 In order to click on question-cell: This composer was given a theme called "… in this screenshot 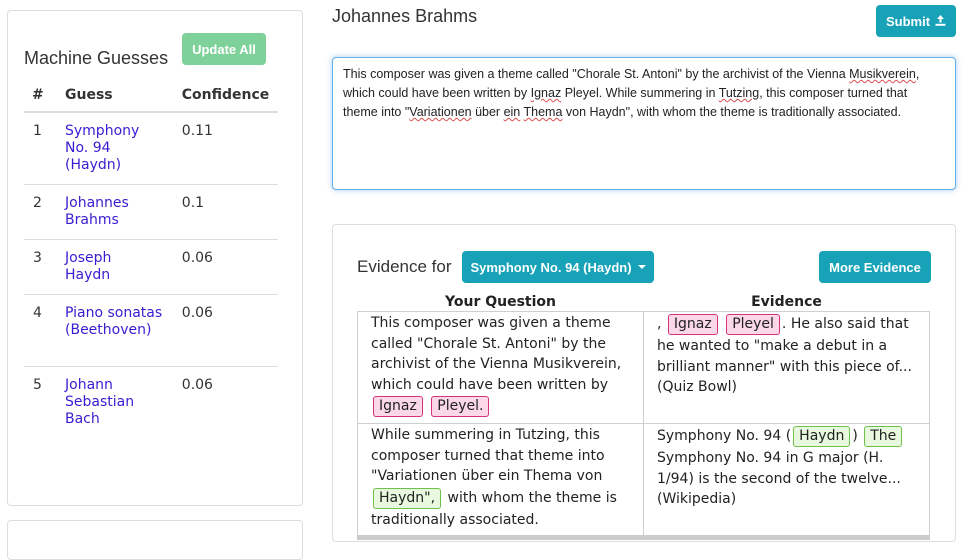, I will do `click(500, 367)`.